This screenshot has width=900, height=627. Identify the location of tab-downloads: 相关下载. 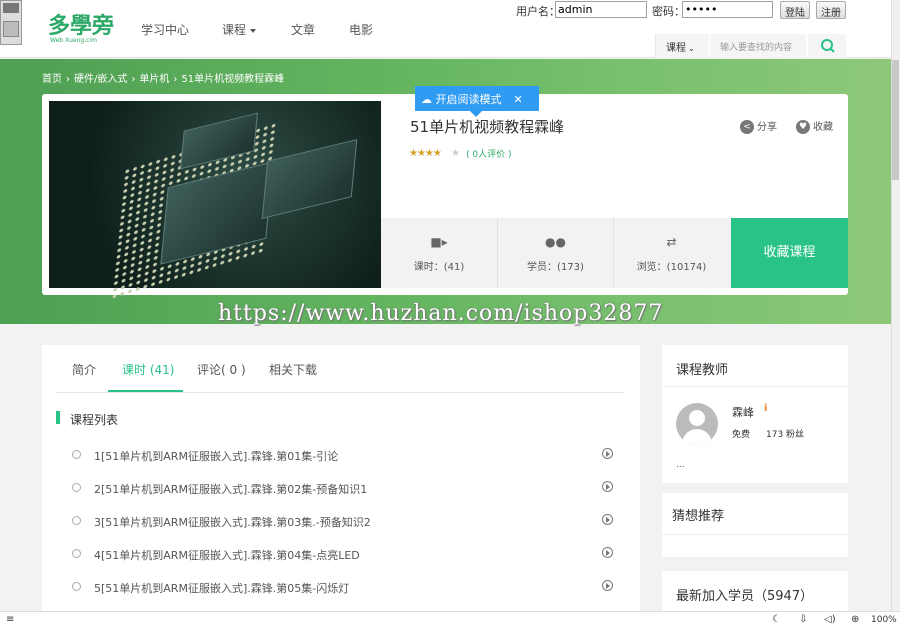
(293, 369).